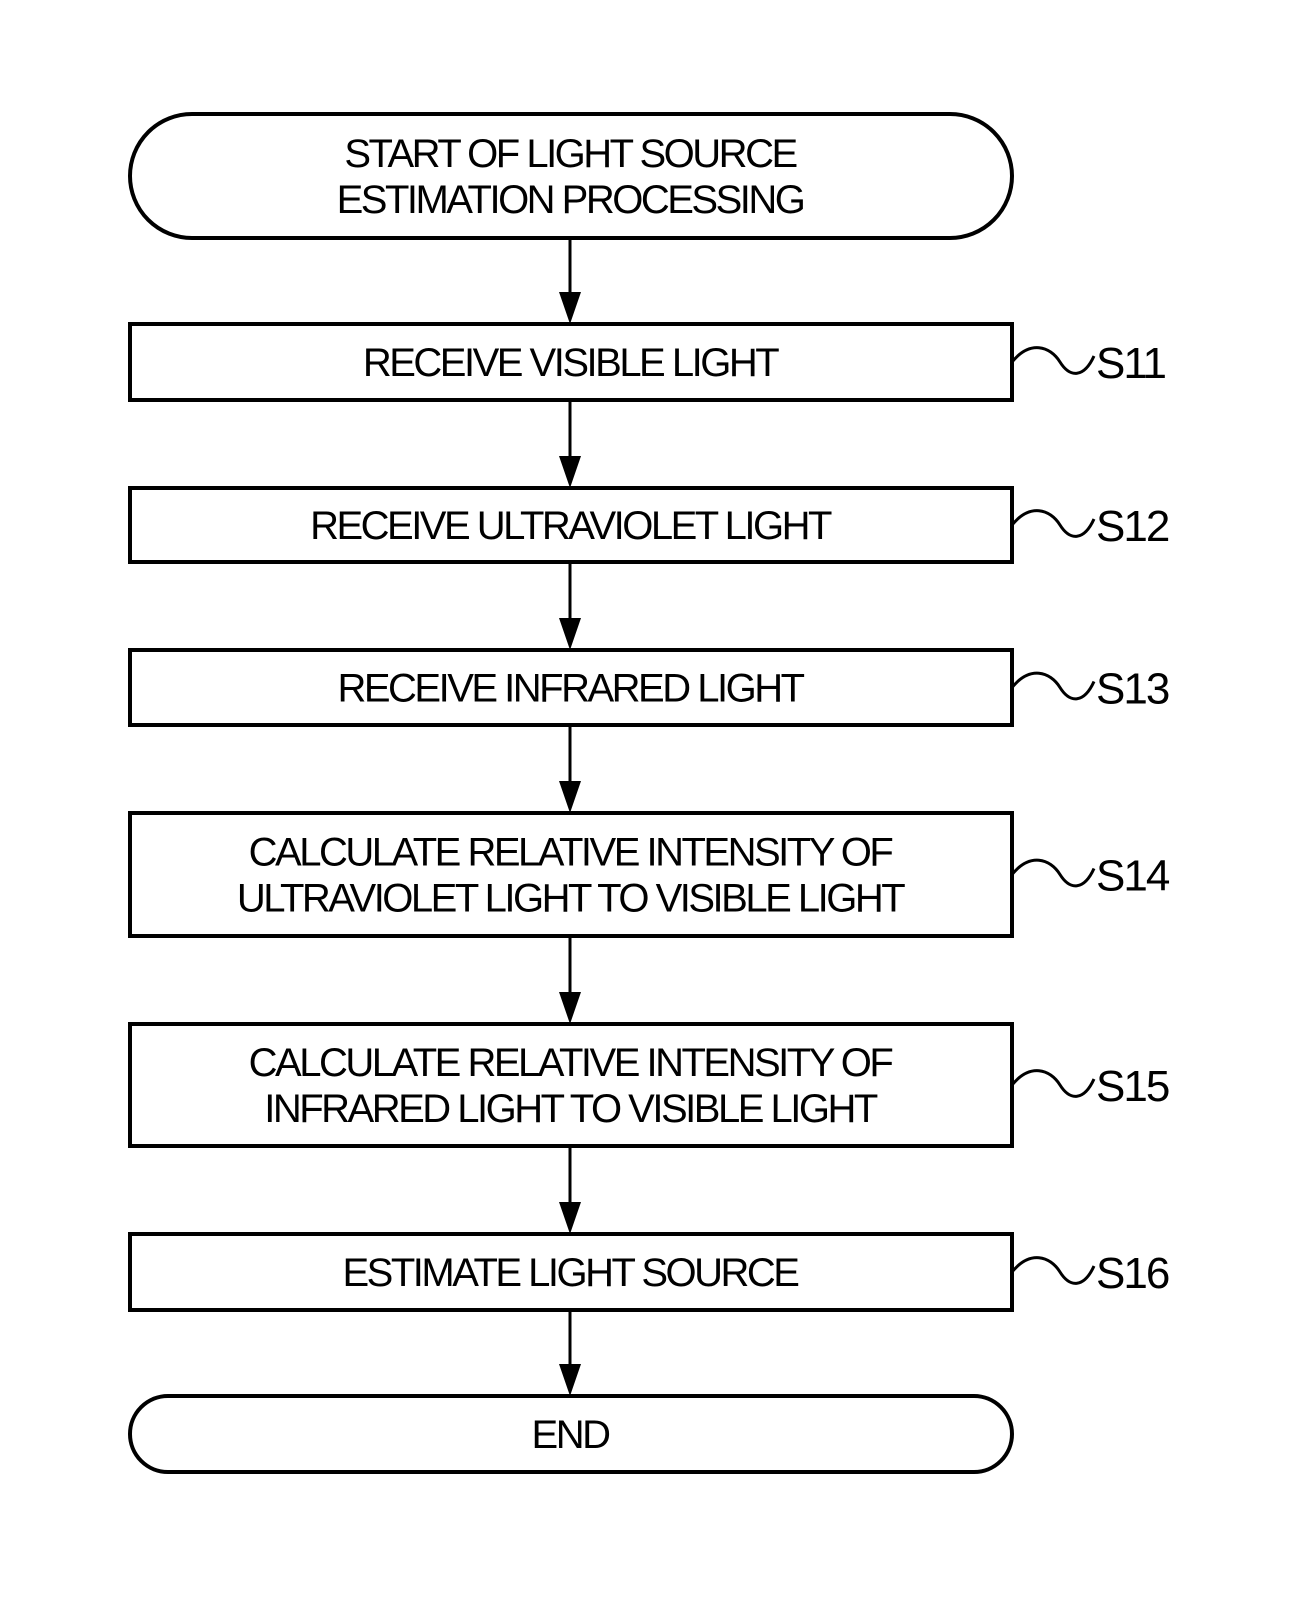  I want to click on step-s14-text-line: ULTRAVIOLET LIGHT TO VISIBLE LIGHT, so click(571, 899).